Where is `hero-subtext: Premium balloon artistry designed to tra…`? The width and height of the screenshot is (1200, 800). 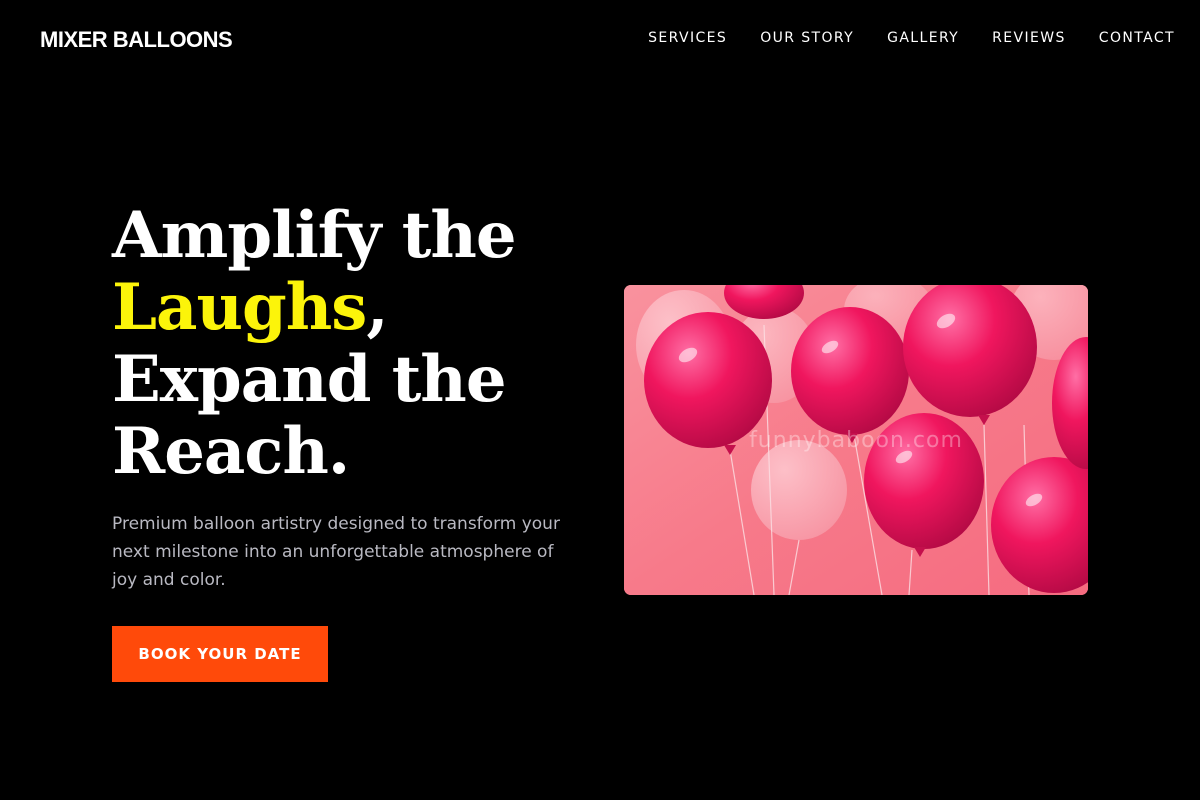
hero-subtext: Premium balloon artistry designed to tra… is located at coordinates (336, 552).